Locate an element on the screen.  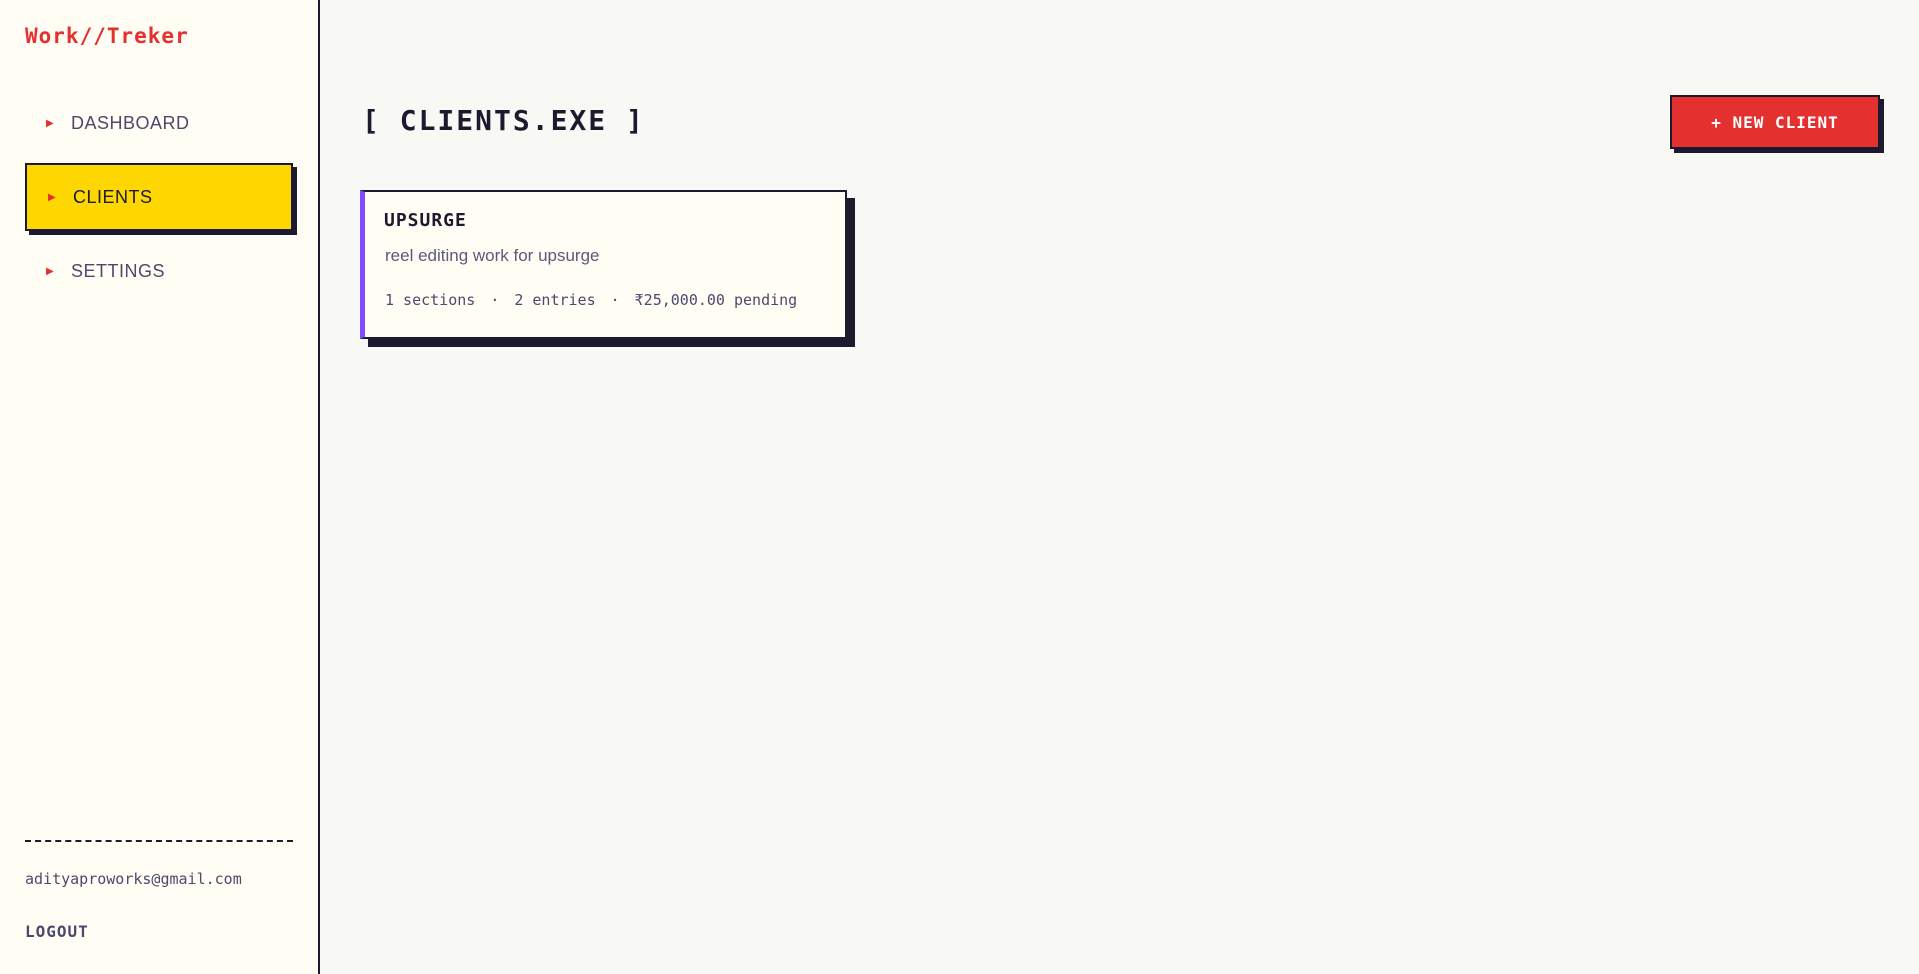
sidebar-item-dashboard: ▶ DASHBOARD is located at coordinates (159, 123).